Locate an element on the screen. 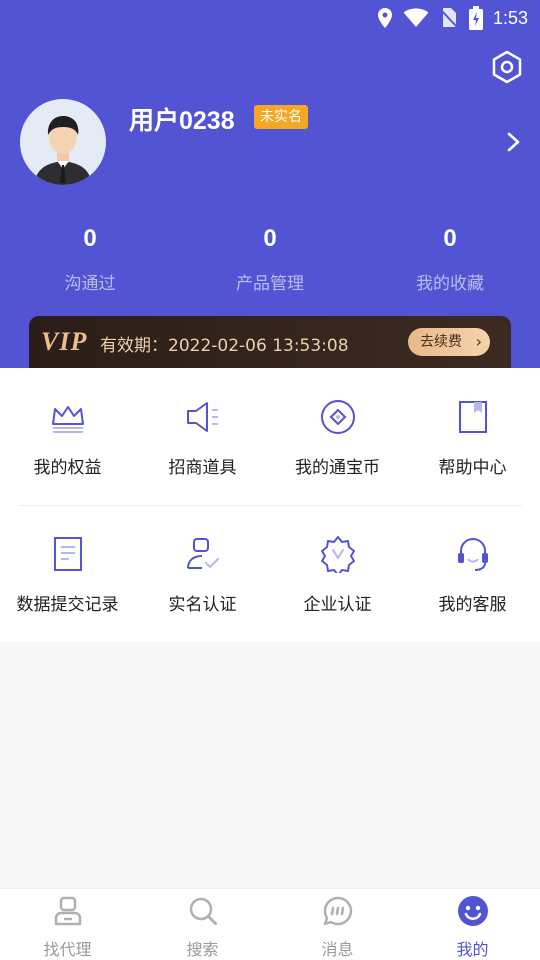  user-verify-icon is located at coordinates (203, 553).